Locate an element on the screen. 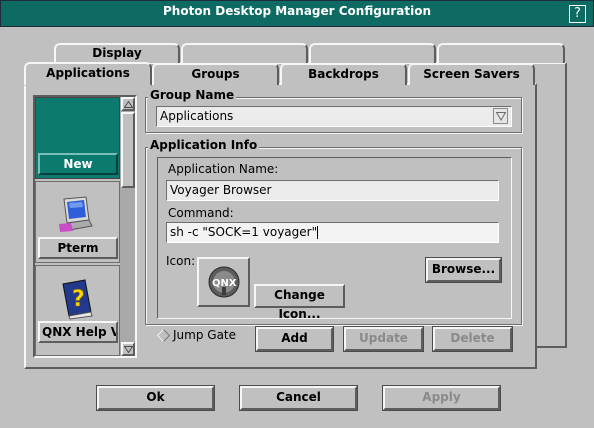 The width and height of the screenshot is (594, 428). command-text: sh -c "SOCK=1 voyager" is located at coordinates (244, 232).